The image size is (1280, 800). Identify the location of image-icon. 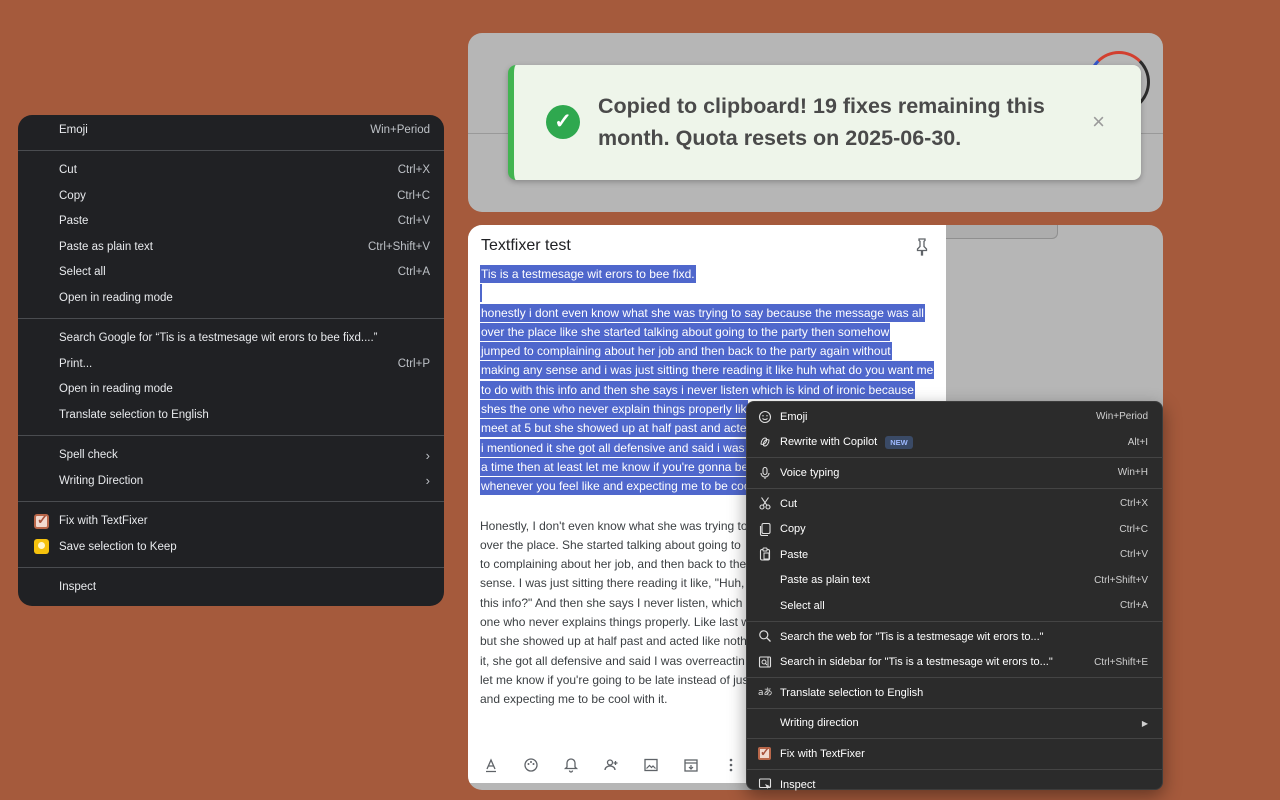
(651, 765).